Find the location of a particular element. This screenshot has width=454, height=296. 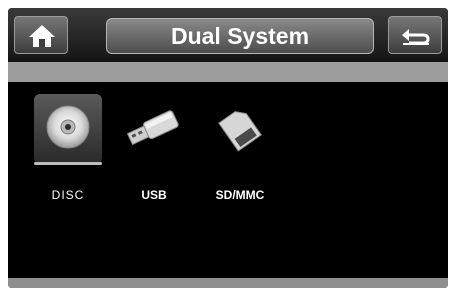

usb-drive-icon is located at coordinates (152, 128).